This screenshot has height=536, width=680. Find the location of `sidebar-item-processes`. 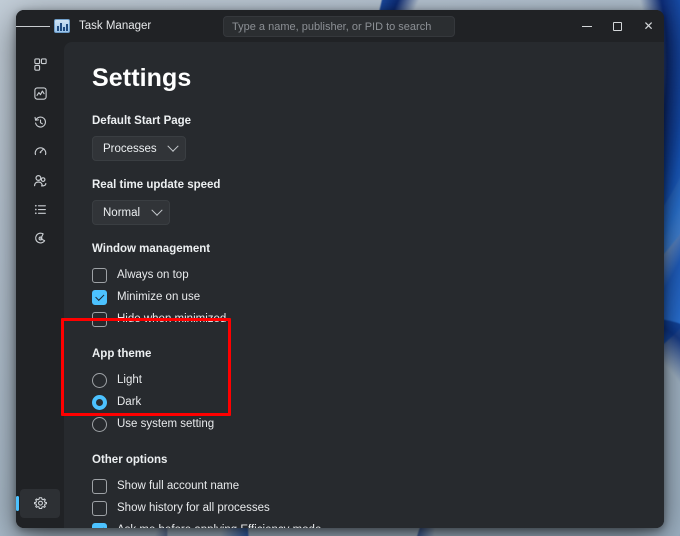

sidebar-item-processes is located at coordinates (40, 64).